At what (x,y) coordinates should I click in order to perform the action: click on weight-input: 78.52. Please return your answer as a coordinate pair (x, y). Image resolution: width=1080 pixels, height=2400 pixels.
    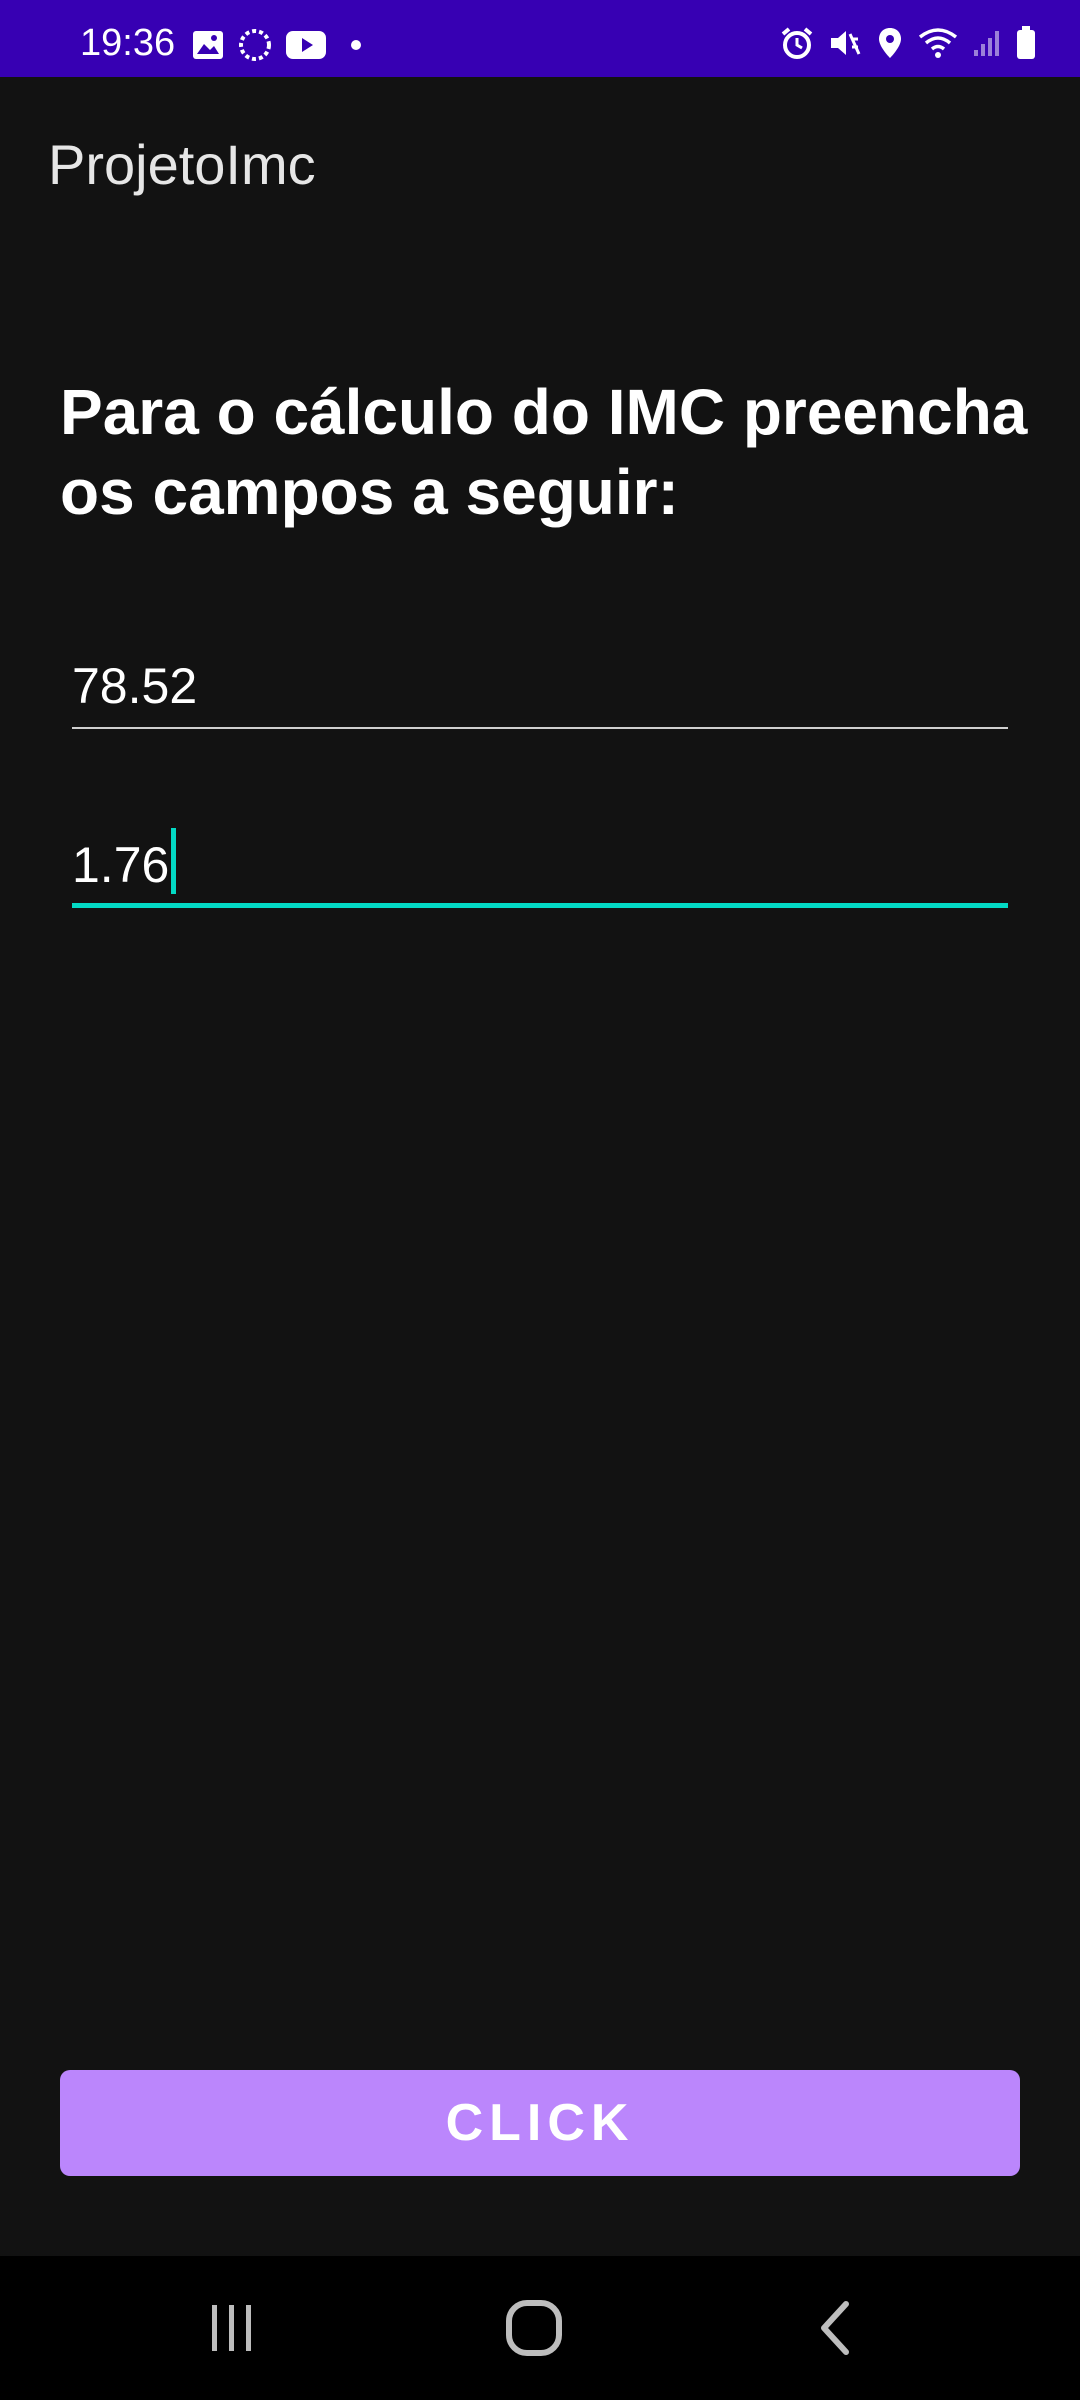
    Looking at the image, I should click on (540, 681).